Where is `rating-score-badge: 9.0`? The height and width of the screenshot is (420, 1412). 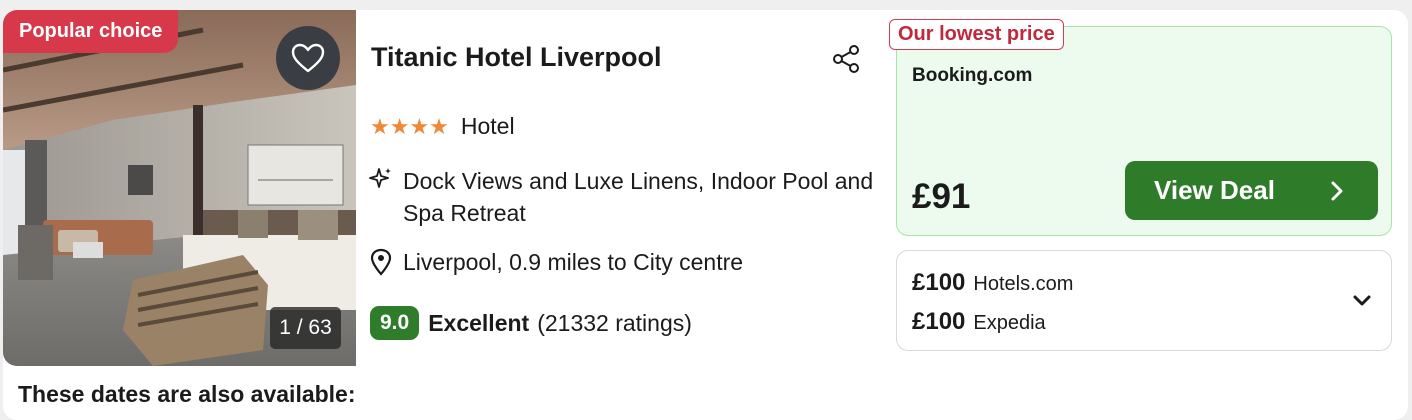 rating-score-badge: 9.0 is located at coordinates (395, 323).